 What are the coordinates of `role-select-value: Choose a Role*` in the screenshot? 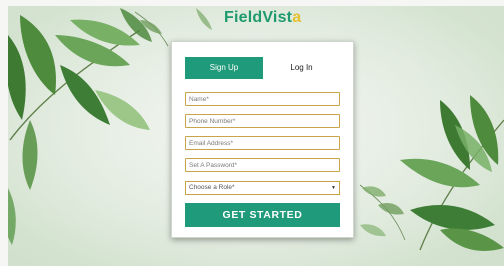 It's located at (212, 187).